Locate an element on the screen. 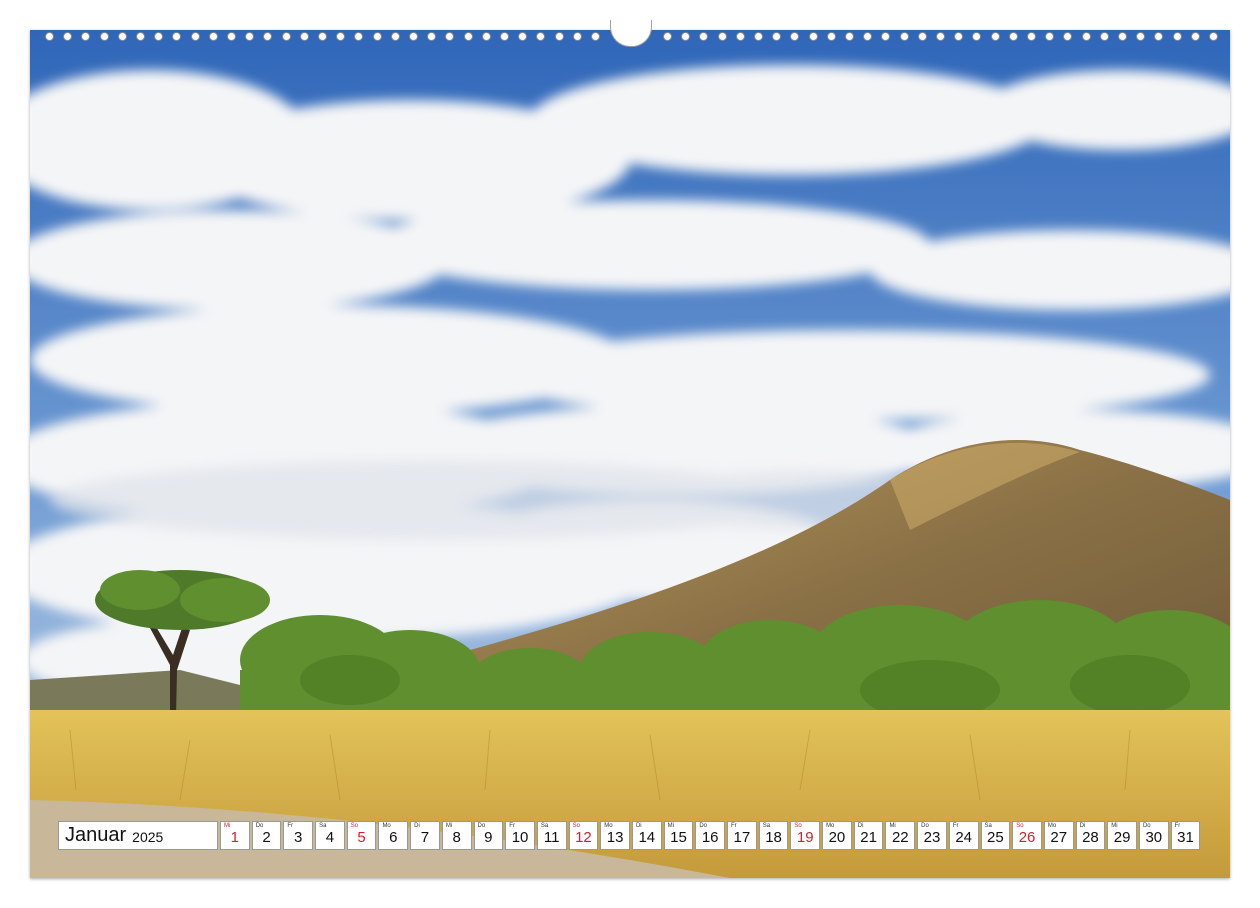  day-cell: So 26 is located at coordinates (1027, 835).